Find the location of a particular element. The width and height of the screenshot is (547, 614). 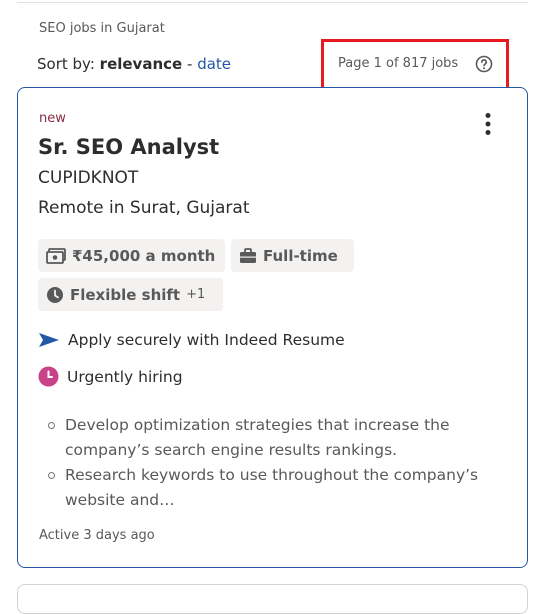

salary-text: ₹45,000 a month is located at coordinates (144, 255).